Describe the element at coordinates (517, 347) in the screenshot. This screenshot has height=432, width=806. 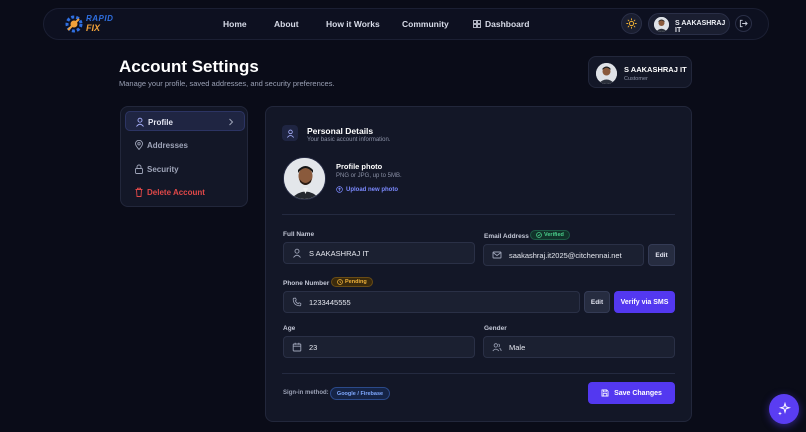
I see `gender-value: Male` at that location.